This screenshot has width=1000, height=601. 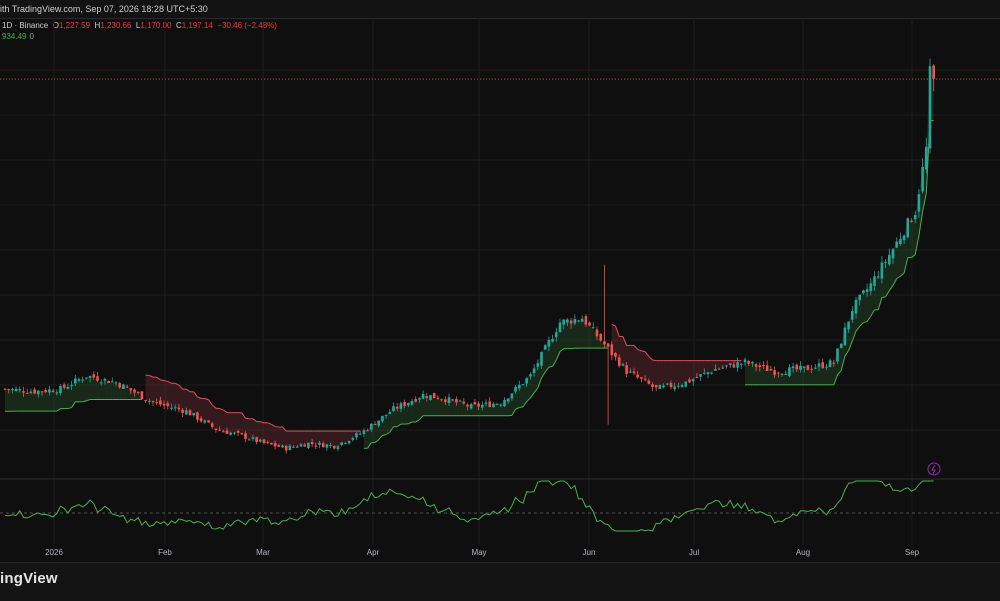 I want to click on x-tick-label: Sep, so click(x=912, y=552).